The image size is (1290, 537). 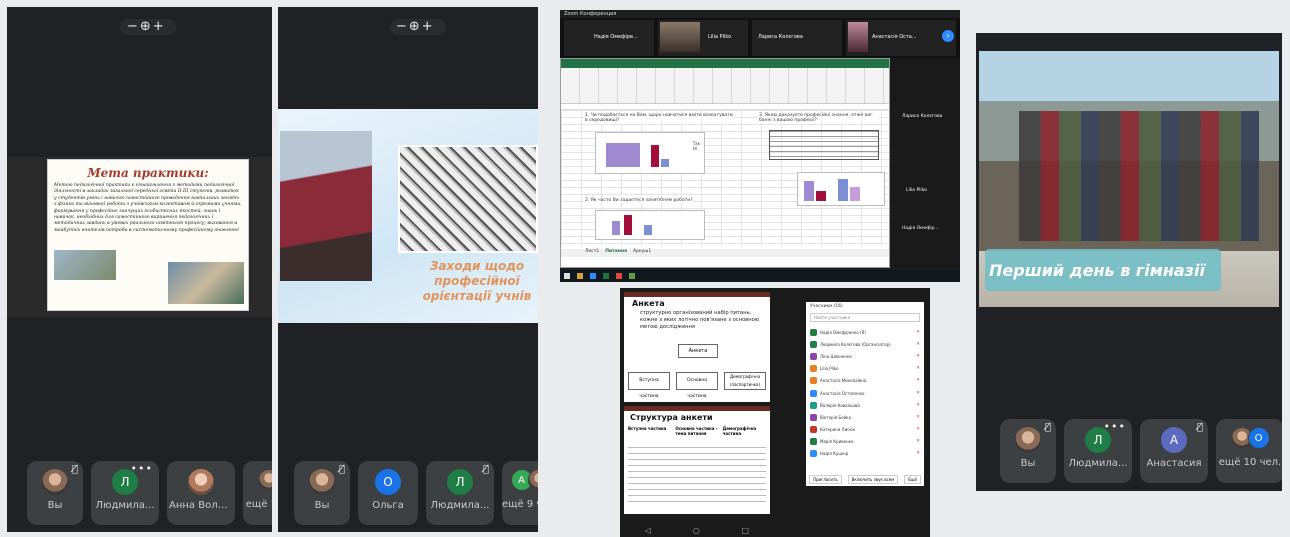 I want to click on participant-row: Вікторія Бойко ✕, so click(x=865, y=417).